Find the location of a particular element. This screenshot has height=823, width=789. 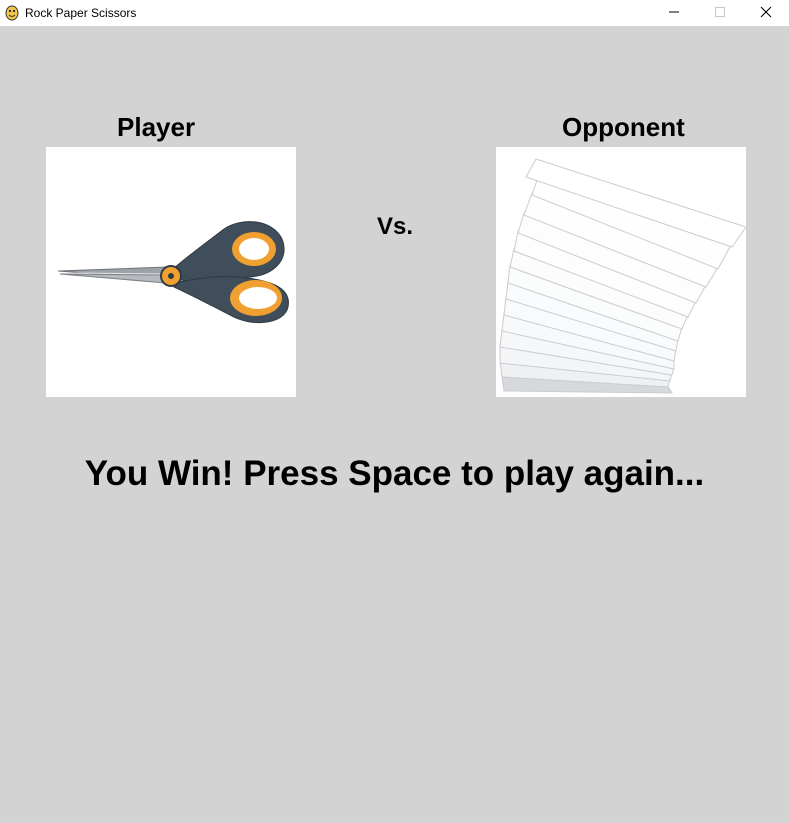

opponent-label: Opponent is located at coordinates (623, 127).